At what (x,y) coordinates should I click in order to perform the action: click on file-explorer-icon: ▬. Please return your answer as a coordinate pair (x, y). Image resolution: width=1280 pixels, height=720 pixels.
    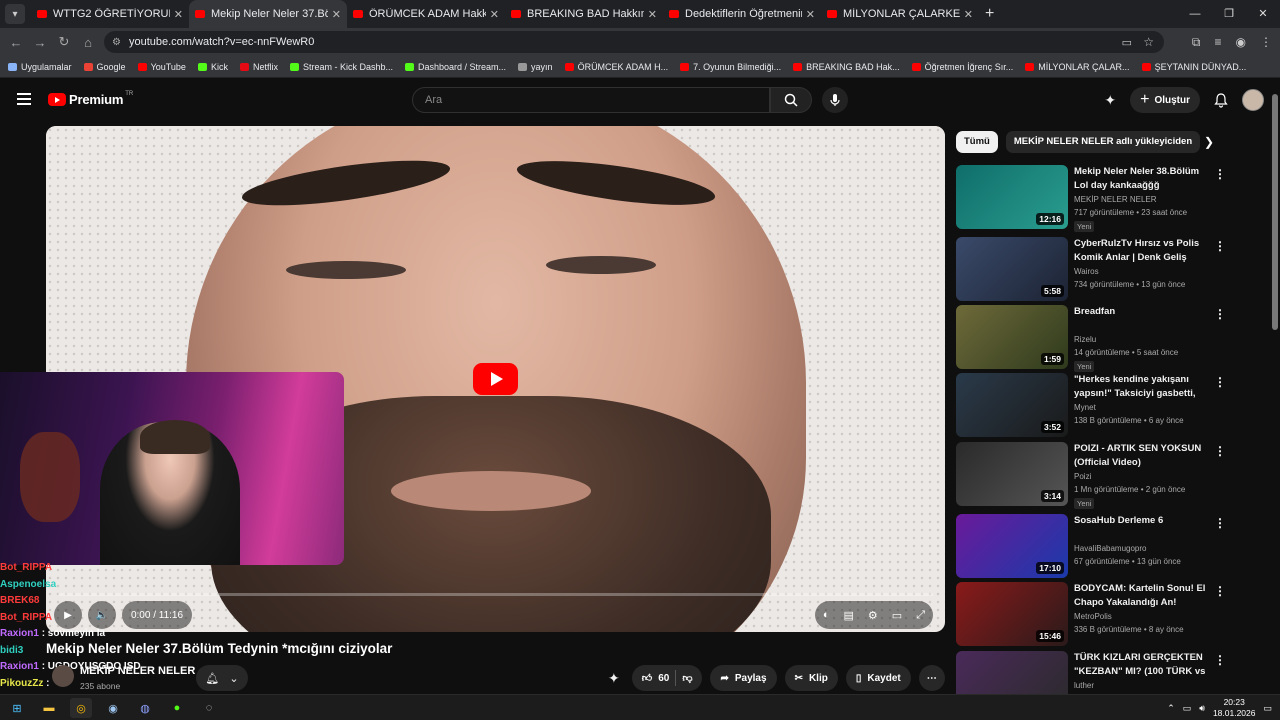
    Looking at the image, I should click on (49, 708).